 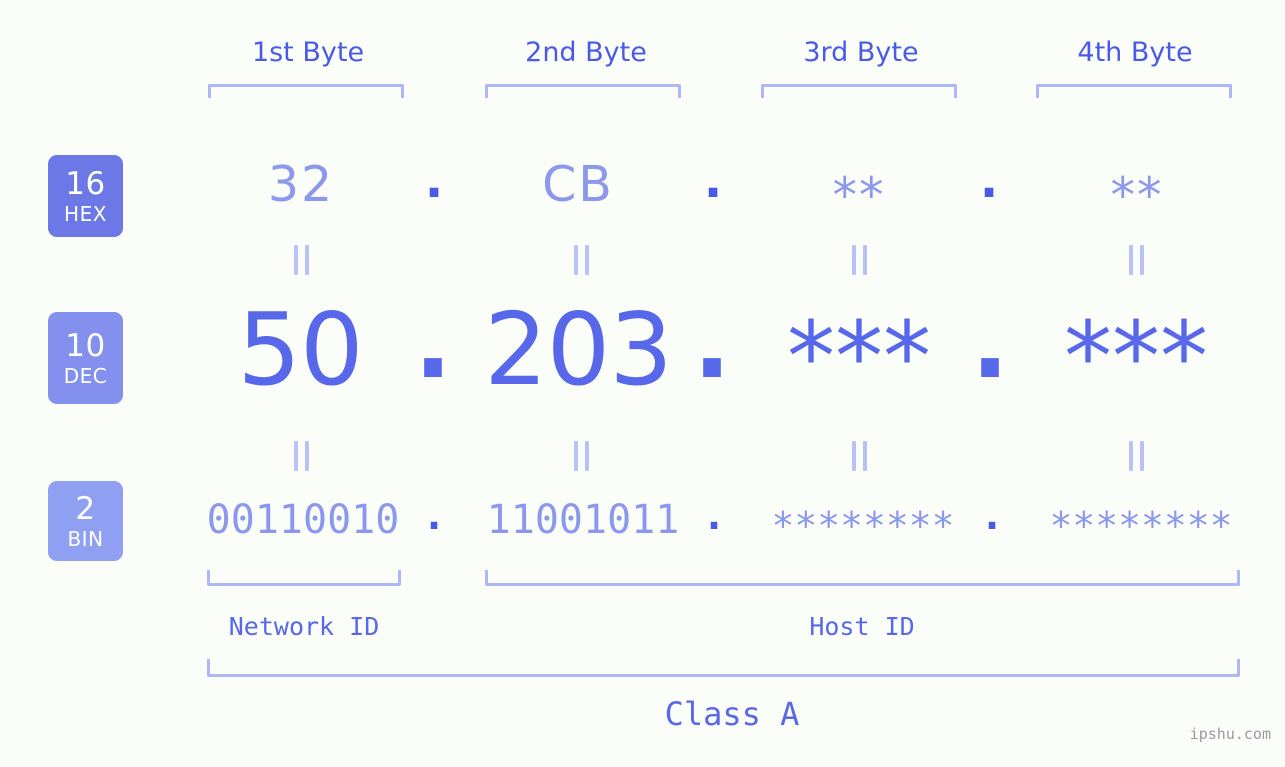 I want to click on byte-header-2: 2nd Byte, so click(x=586, y=52).